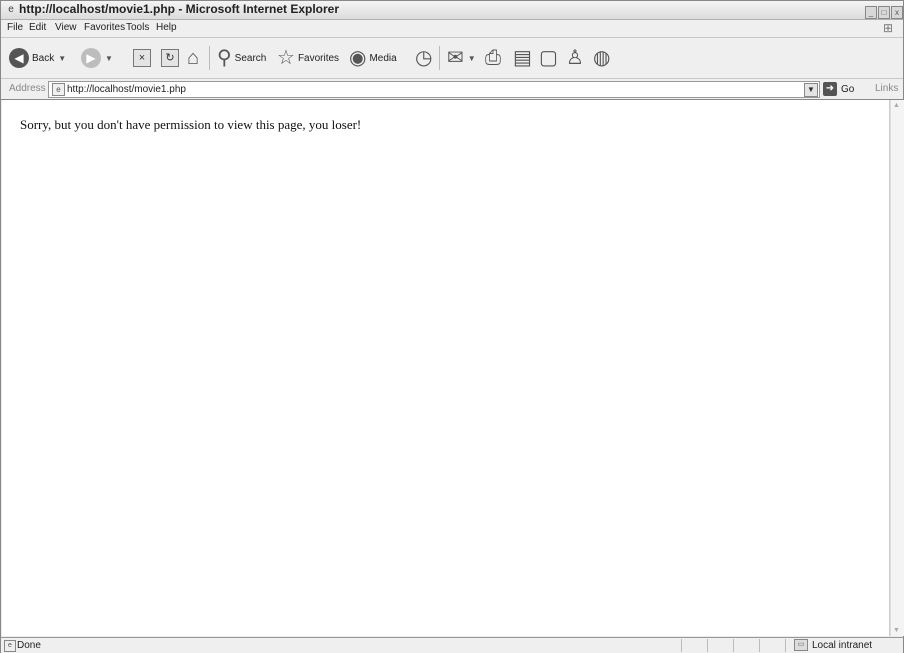 This screenshot has height=653, width=904. I want to click on page-status-icon: e, so click(10, 646).